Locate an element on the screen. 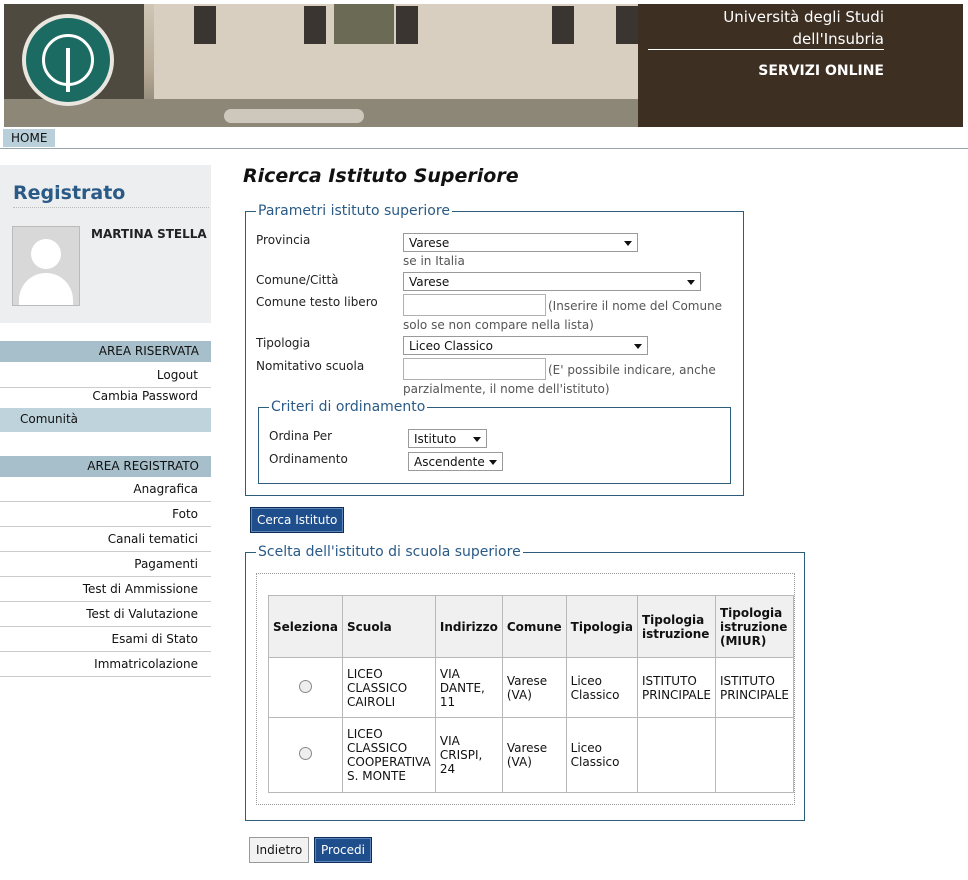 This screenshot has height=880, width=968. sidebar-item-test-ammissione: Test di Ammissione is located at coordinates (105, 590).